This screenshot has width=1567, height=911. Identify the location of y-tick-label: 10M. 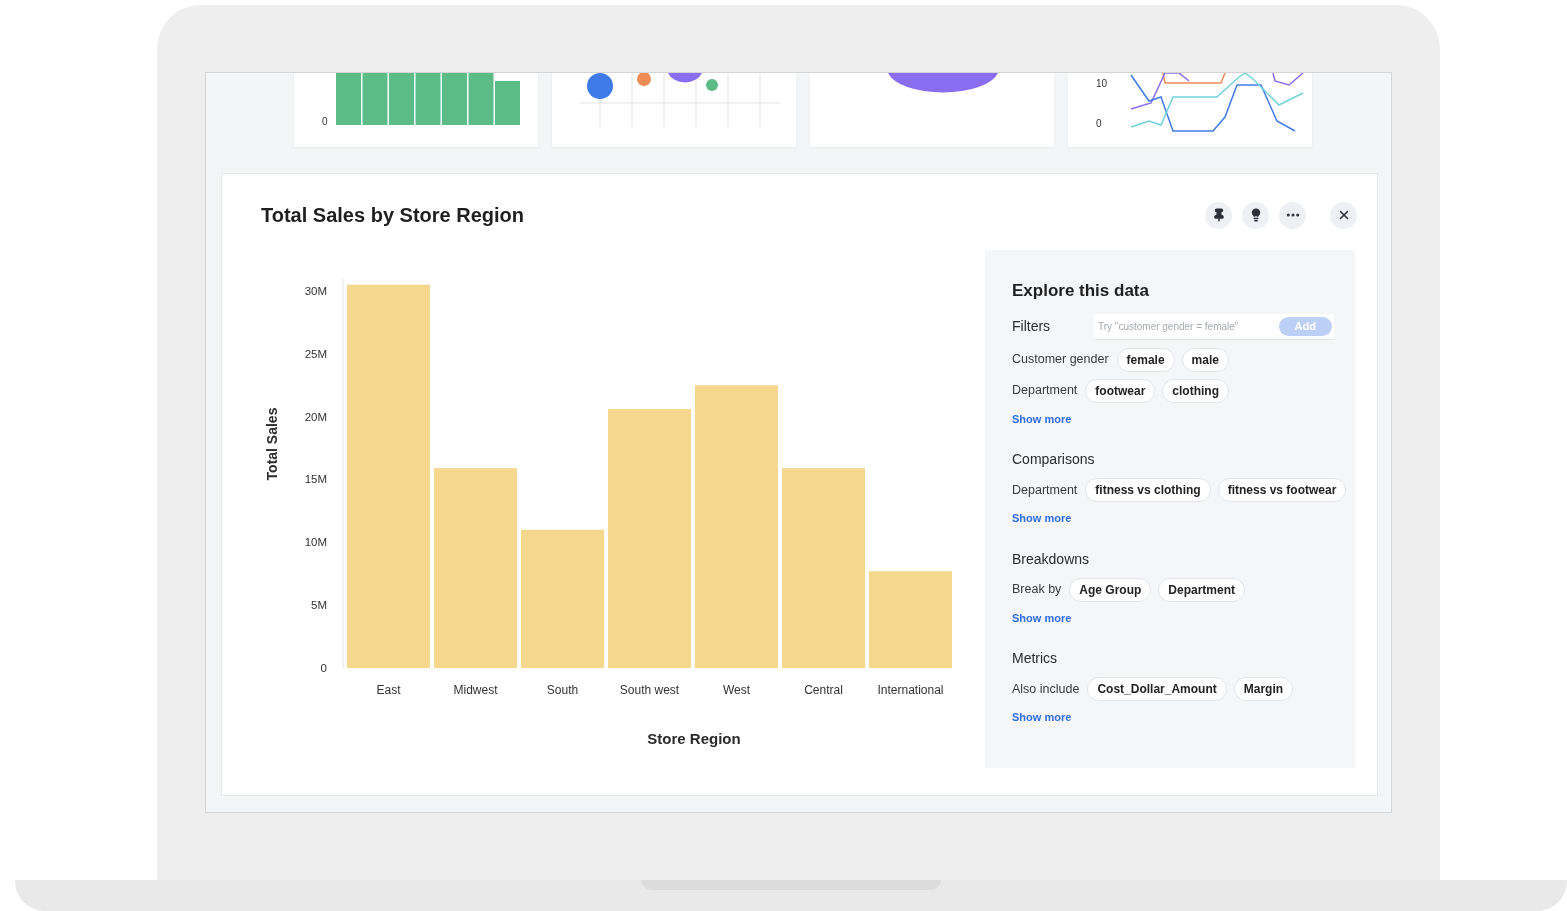
(315, 542).